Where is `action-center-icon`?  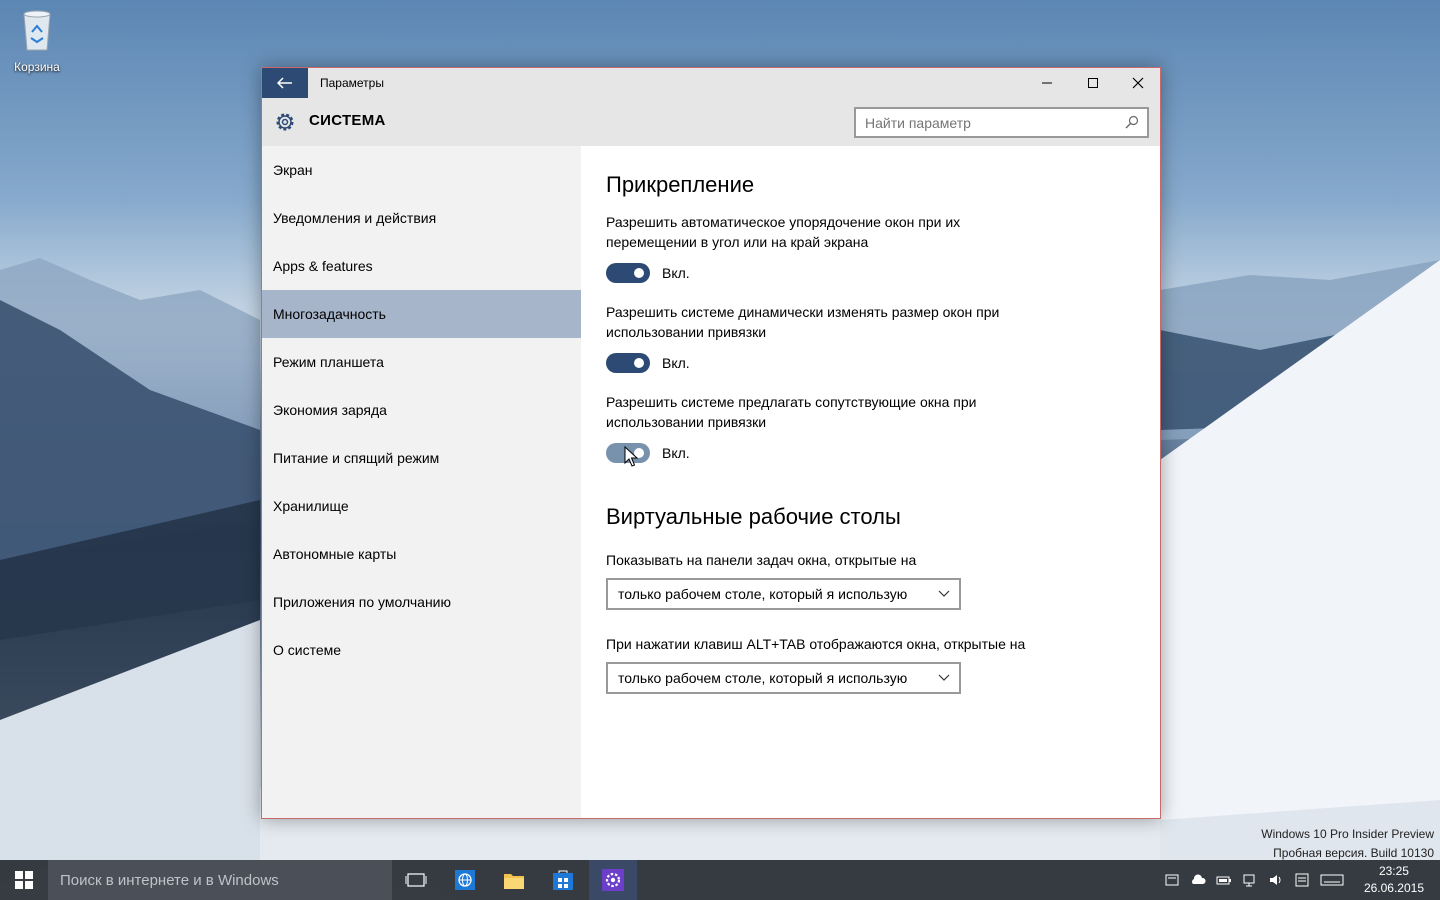
action-center-icon is located at coordinates (1302, 880).